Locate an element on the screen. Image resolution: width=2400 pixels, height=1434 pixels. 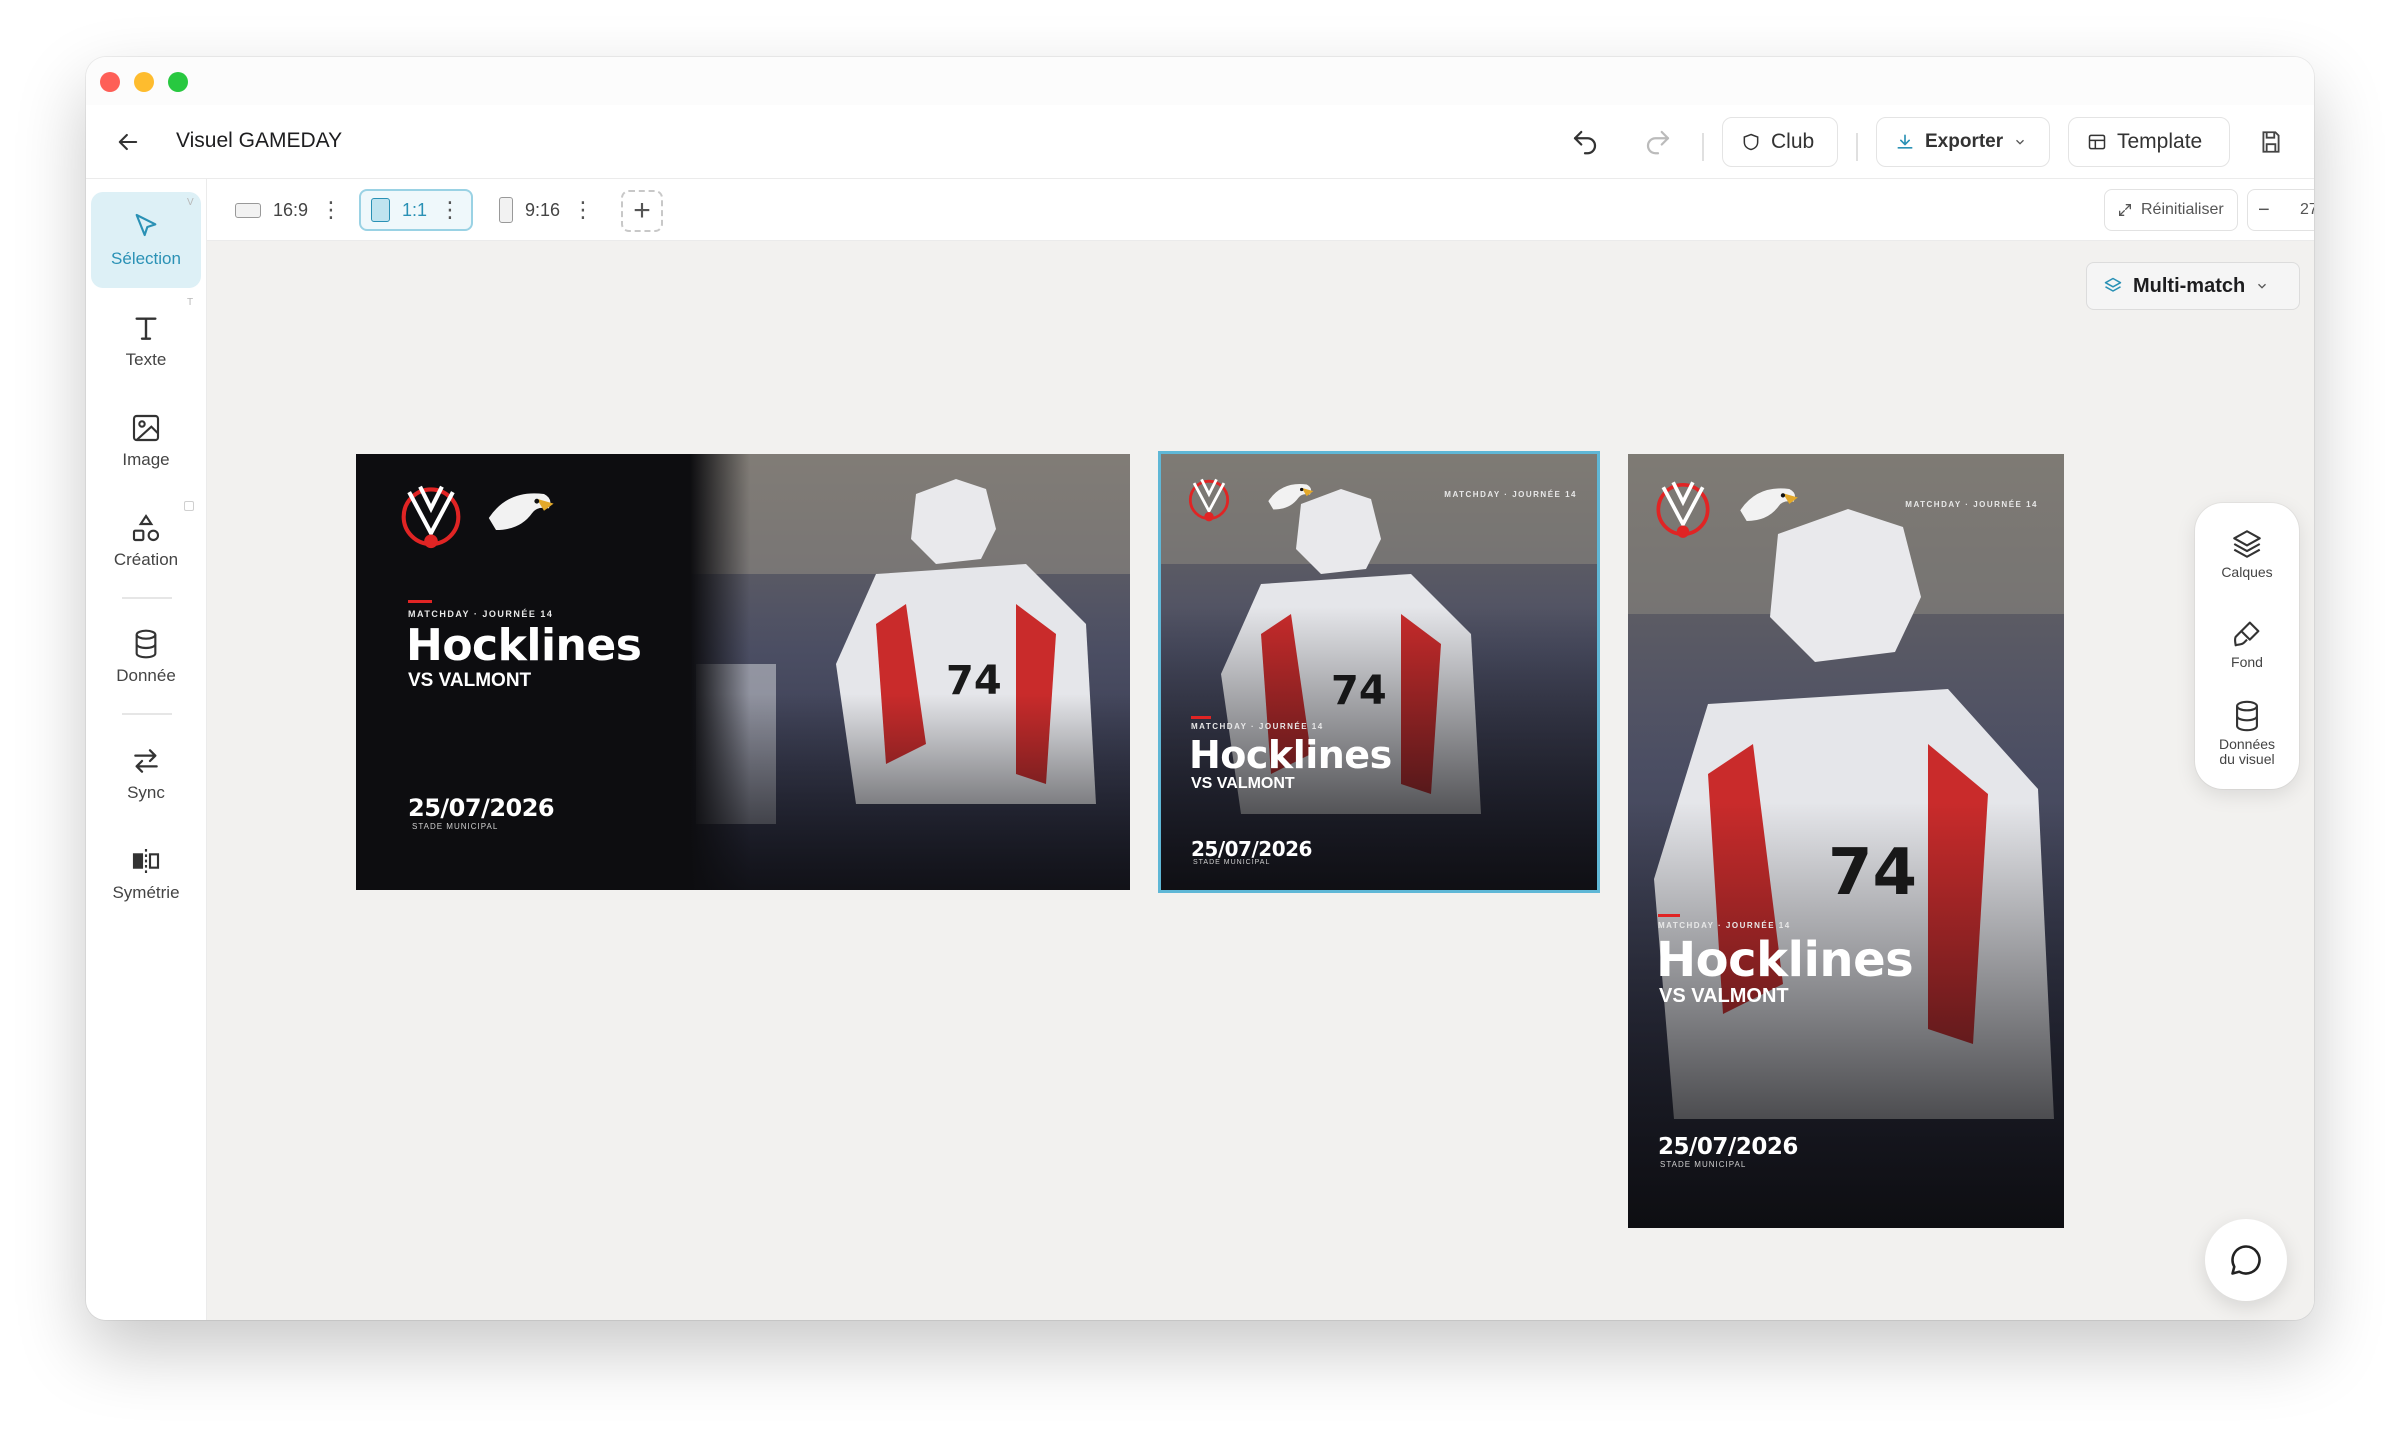
close-window-button is located at coordinates (110, 82).